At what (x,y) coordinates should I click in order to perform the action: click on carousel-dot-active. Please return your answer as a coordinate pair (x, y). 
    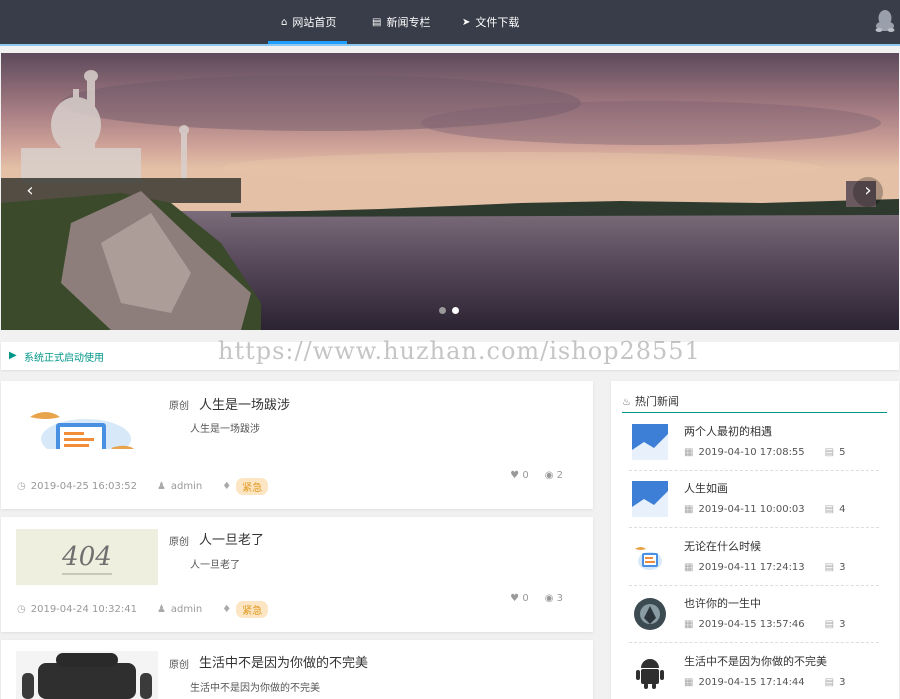
    Looking at the image, I should click on (455, 310).